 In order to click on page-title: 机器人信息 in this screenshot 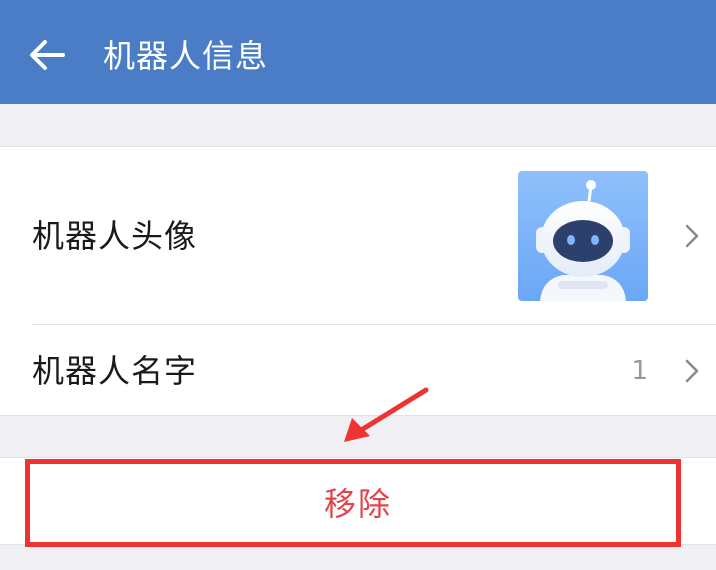, I will do `click(186, 56)`.